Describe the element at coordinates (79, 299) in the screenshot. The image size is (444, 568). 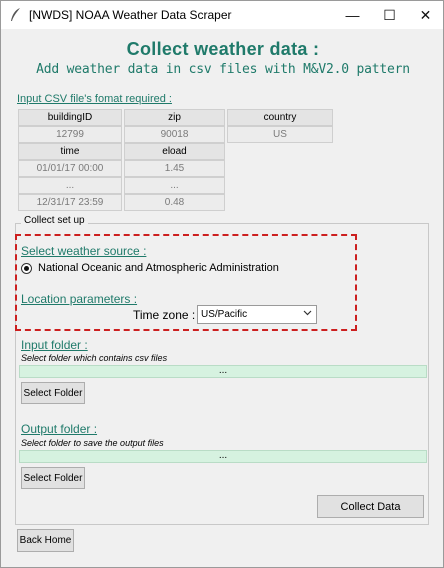
I see `location-parameters-label: Location parameters :` at that location.